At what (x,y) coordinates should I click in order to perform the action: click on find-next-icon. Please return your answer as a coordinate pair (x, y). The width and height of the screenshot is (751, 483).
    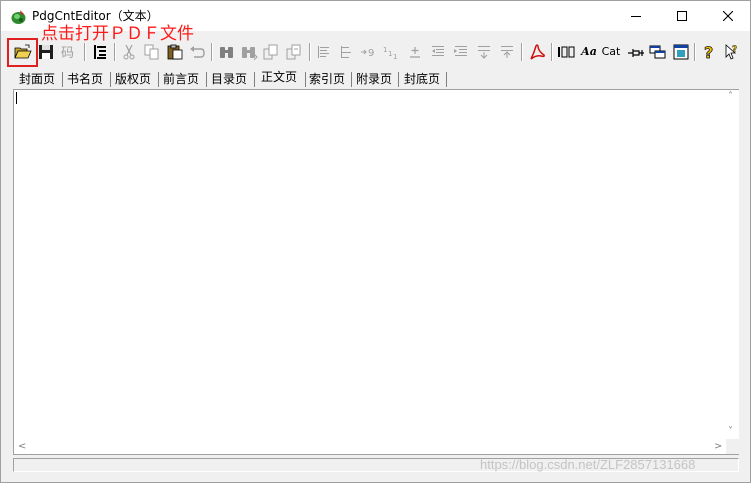
    Looking at the image, I should click on (250, 53).